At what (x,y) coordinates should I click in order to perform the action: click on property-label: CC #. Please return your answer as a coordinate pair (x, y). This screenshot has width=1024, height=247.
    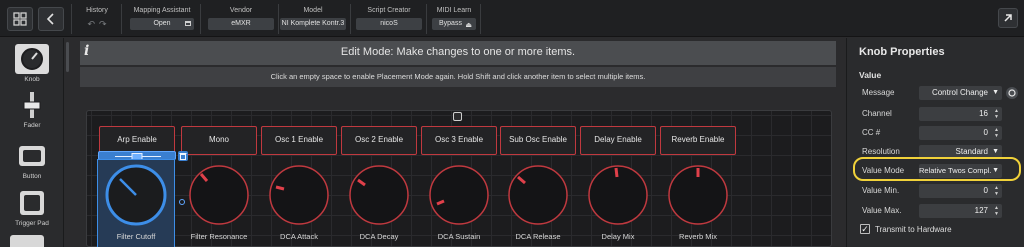
    Looking at the image, I should click on (871, 132).